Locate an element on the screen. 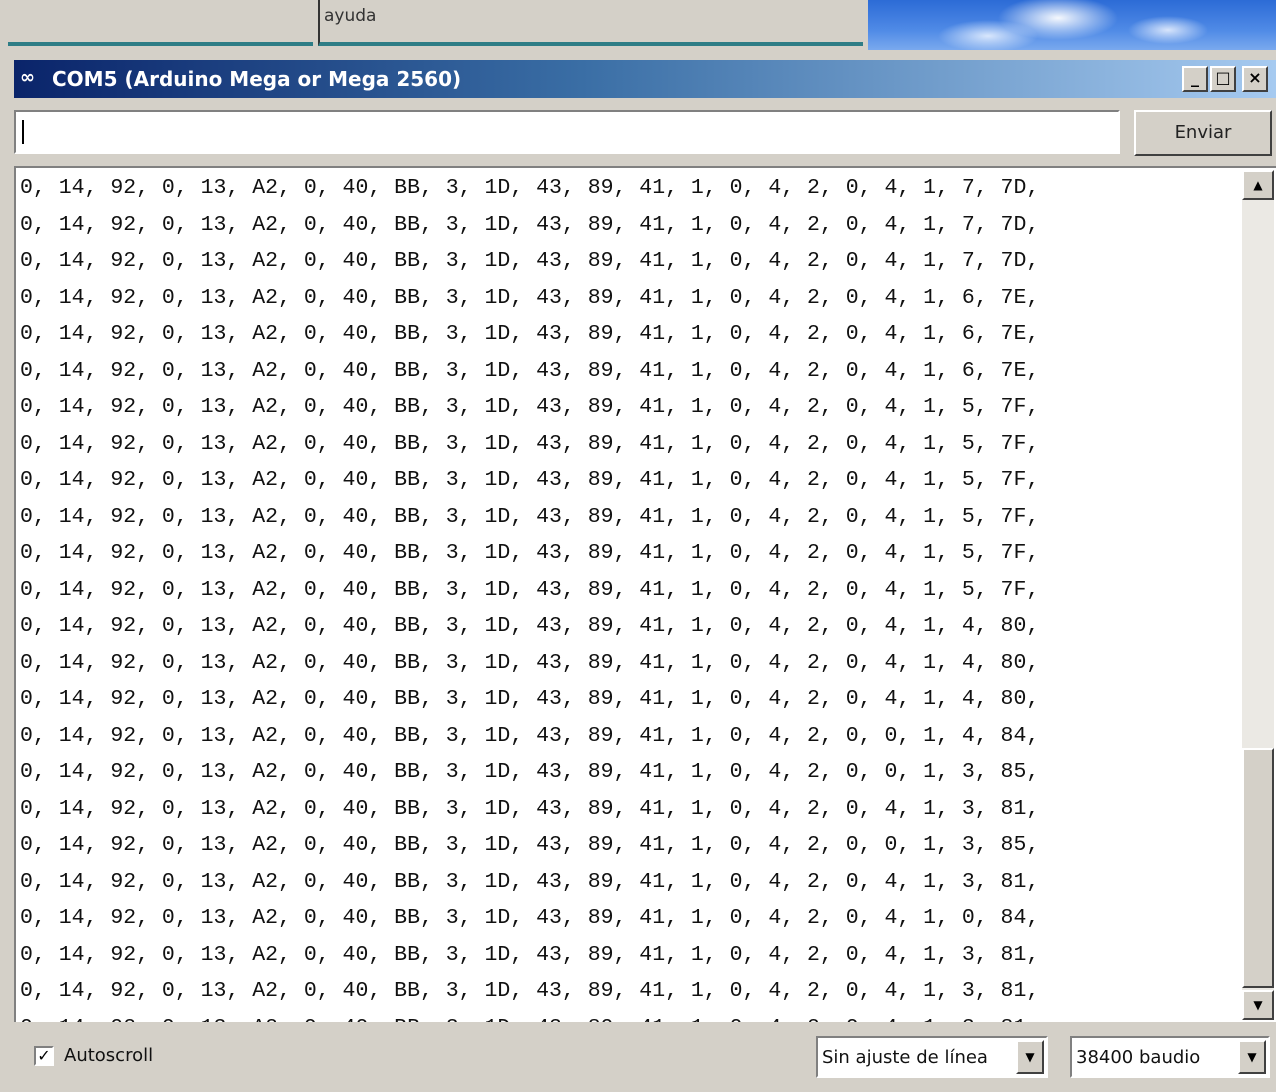 The width and height of the screenshot is (1276, 1092). vertical-scrollbar: ▲ ▼ is located at coordinates (1258, 595).